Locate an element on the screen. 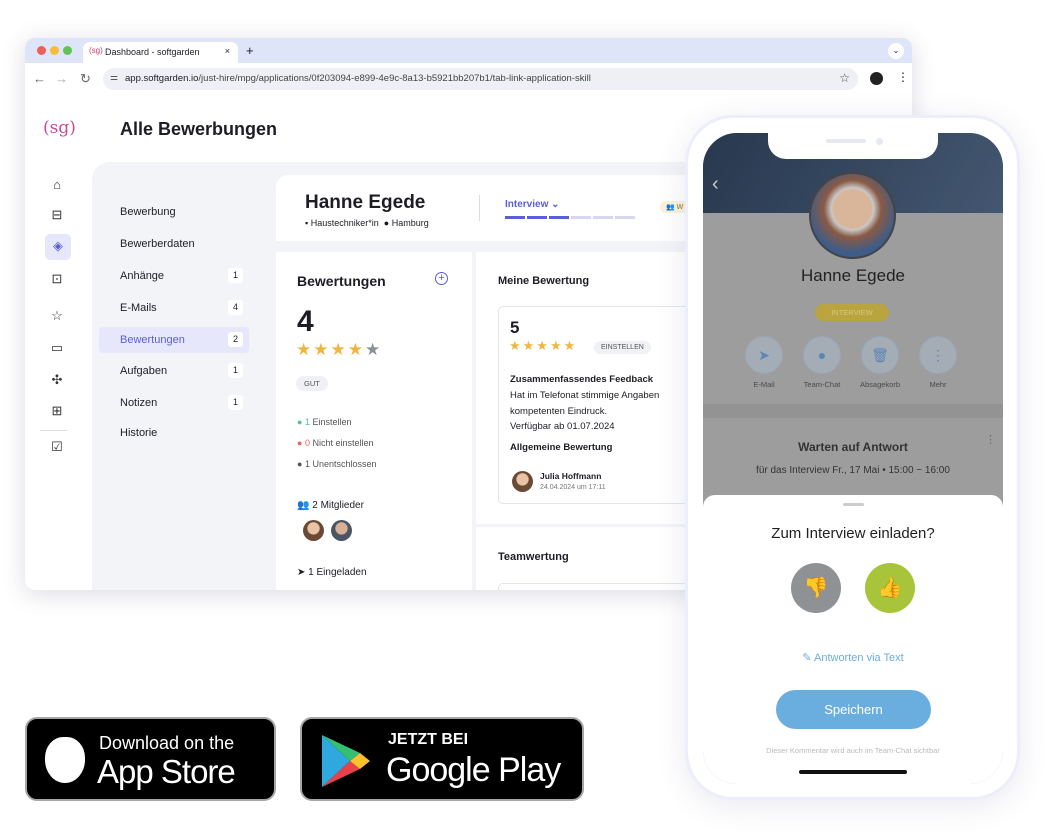  briefcase-icon: ⊟ is located at coordinates (57, 215).